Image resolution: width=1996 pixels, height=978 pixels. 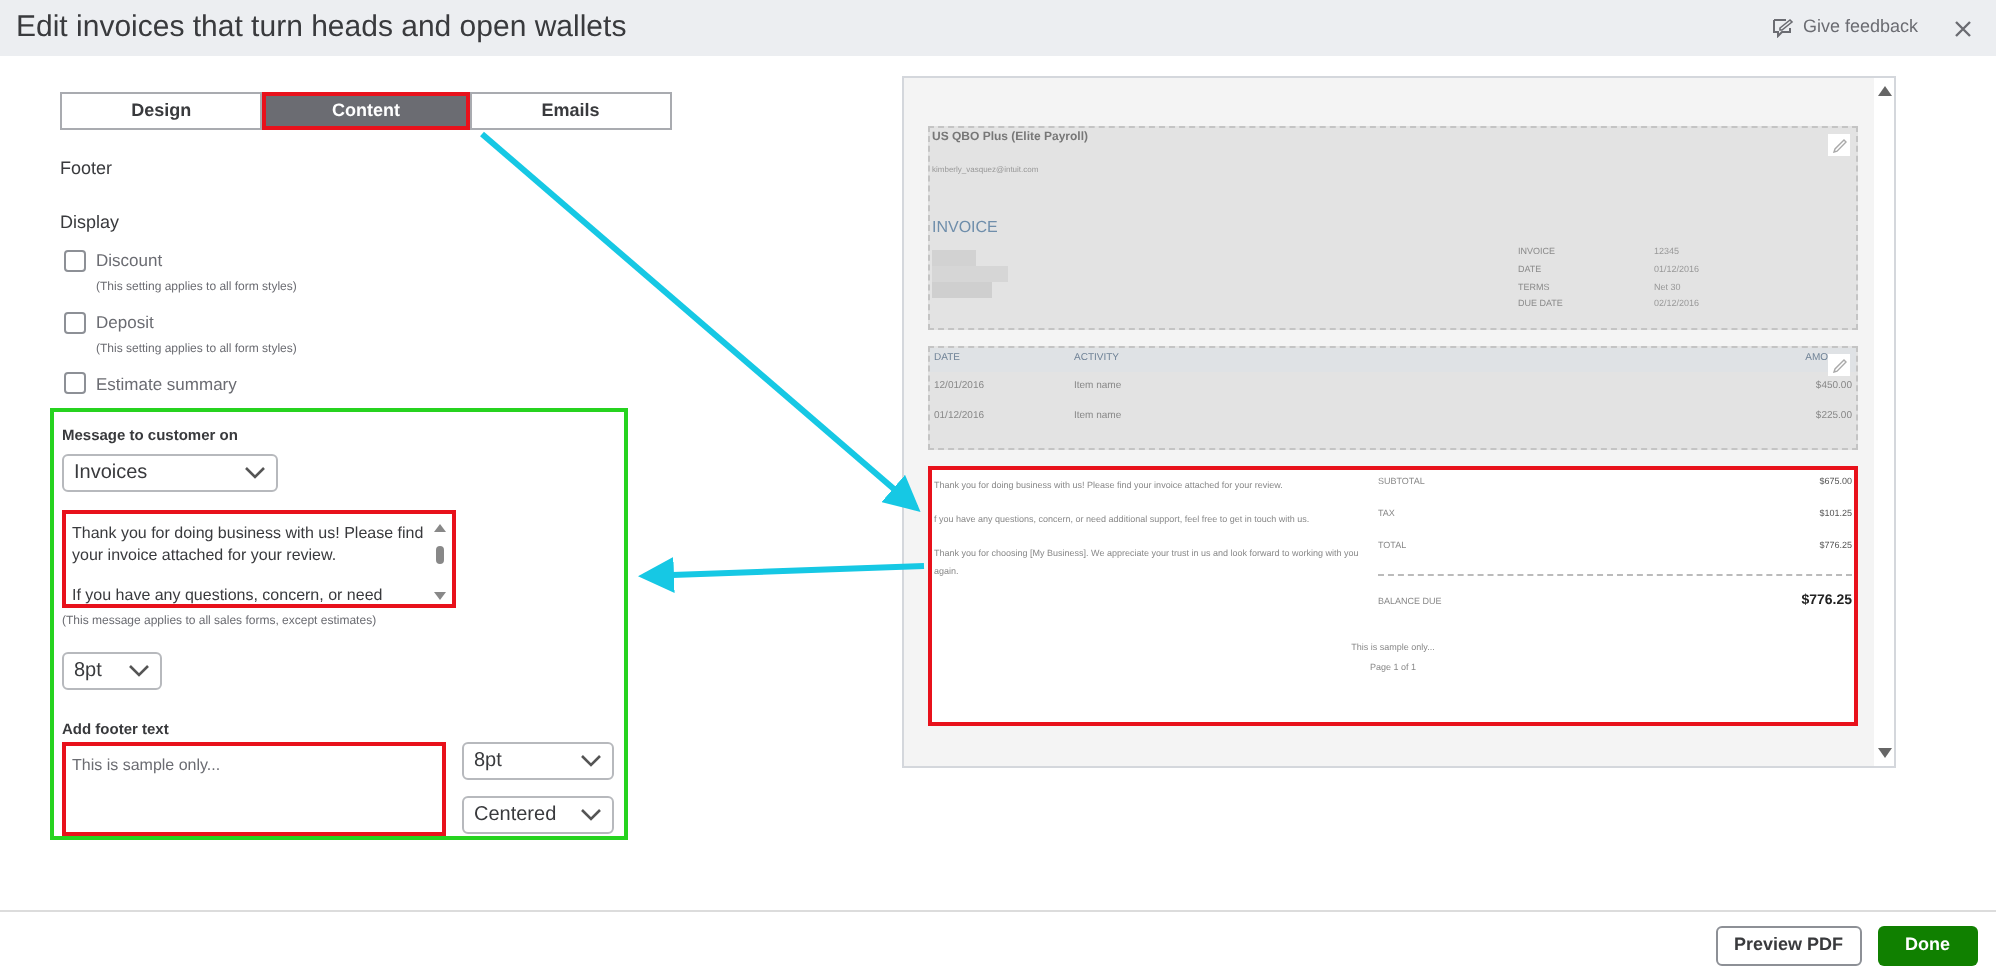 What do you see at coordinates (965, 228) in the screenshot?
I see `document-title: INVOICE` at bounding box center [965, 228].